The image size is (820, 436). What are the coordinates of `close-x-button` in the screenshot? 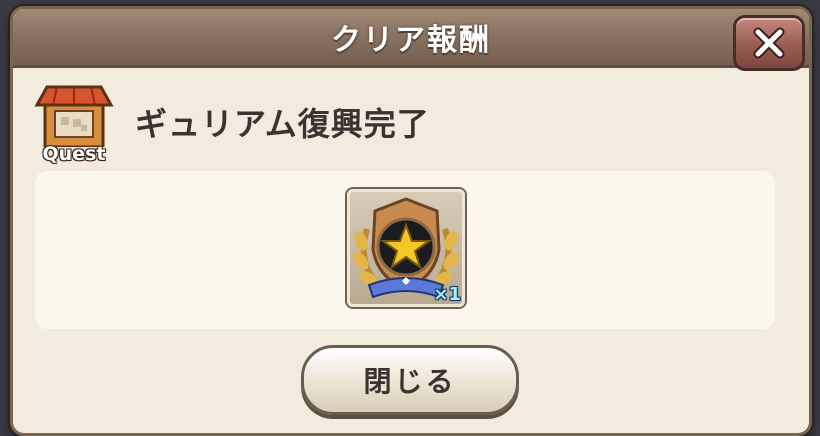 It's located at (769, 43).